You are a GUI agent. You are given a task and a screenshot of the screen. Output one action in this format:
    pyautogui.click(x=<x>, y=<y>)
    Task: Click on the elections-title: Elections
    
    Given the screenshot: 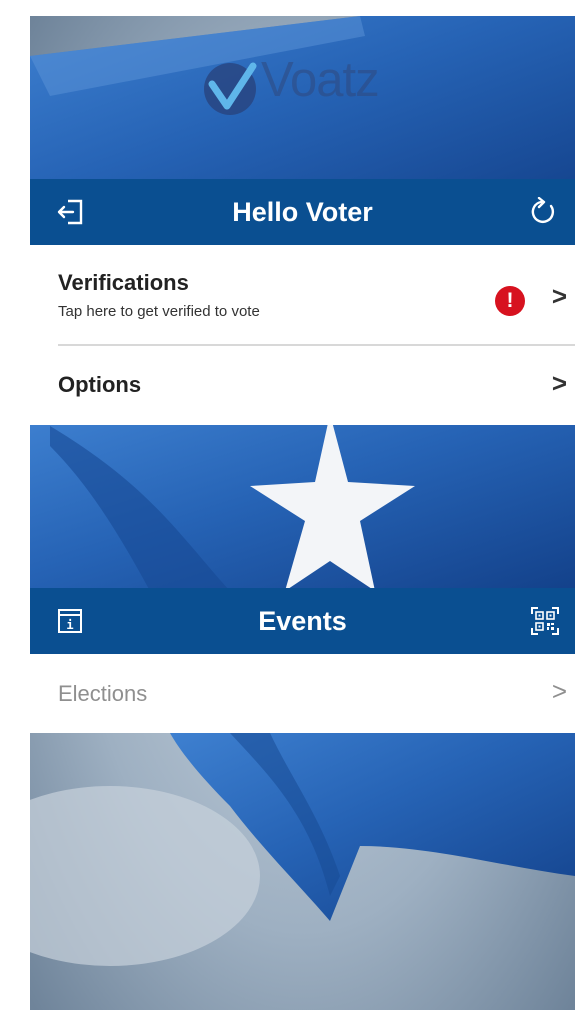 What is the action you would take?
    pyautogui.click(x=103, y=693)
    